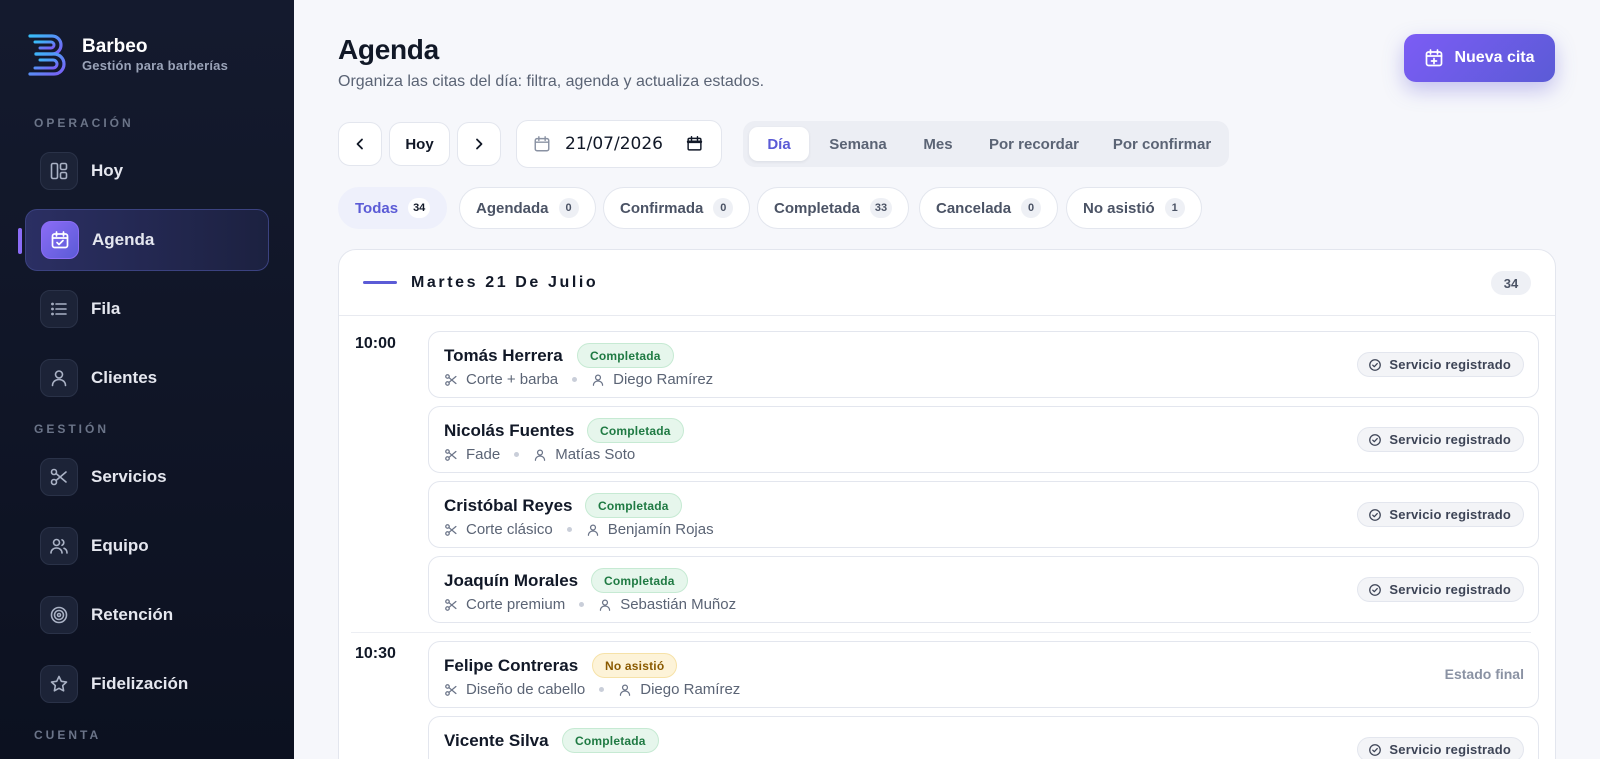 Image resolution: width=1600 pixels, height=759 pixels. Describe the element at coordinates (511, 665) in the screenshot. I see `client-name: Felipe Contreras` at that location.